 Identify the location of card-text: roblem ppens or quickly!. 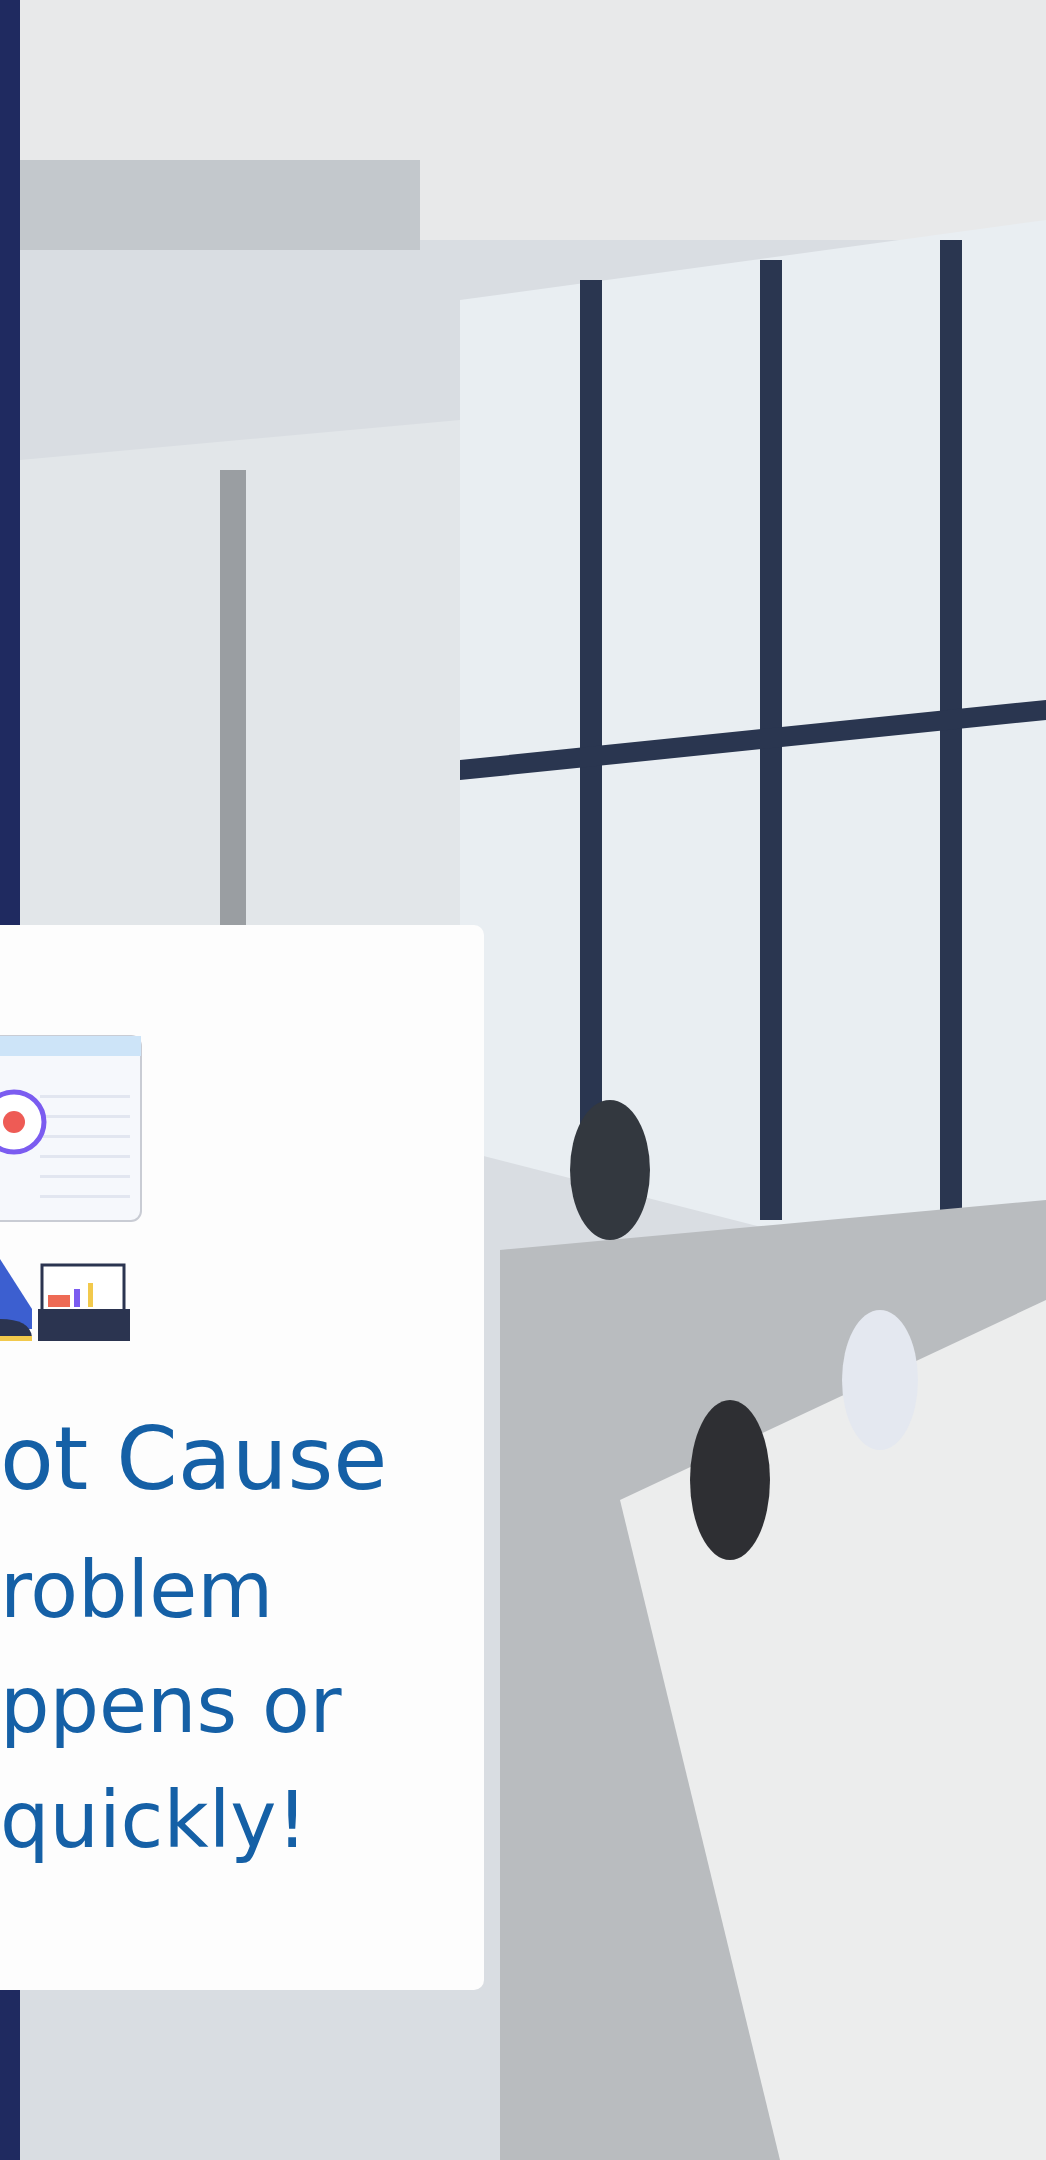
(171, 1705).